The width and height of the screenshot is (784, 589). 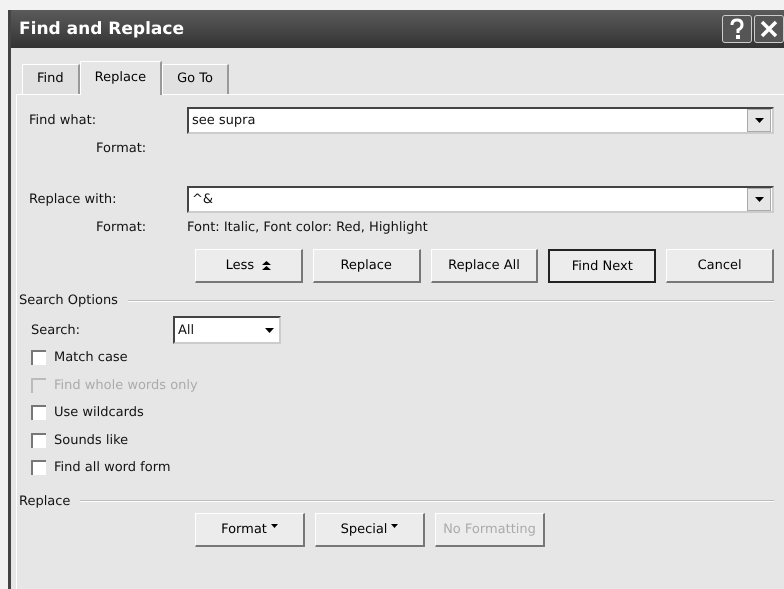 I want to click on help-button, so click(x=737, y=29).